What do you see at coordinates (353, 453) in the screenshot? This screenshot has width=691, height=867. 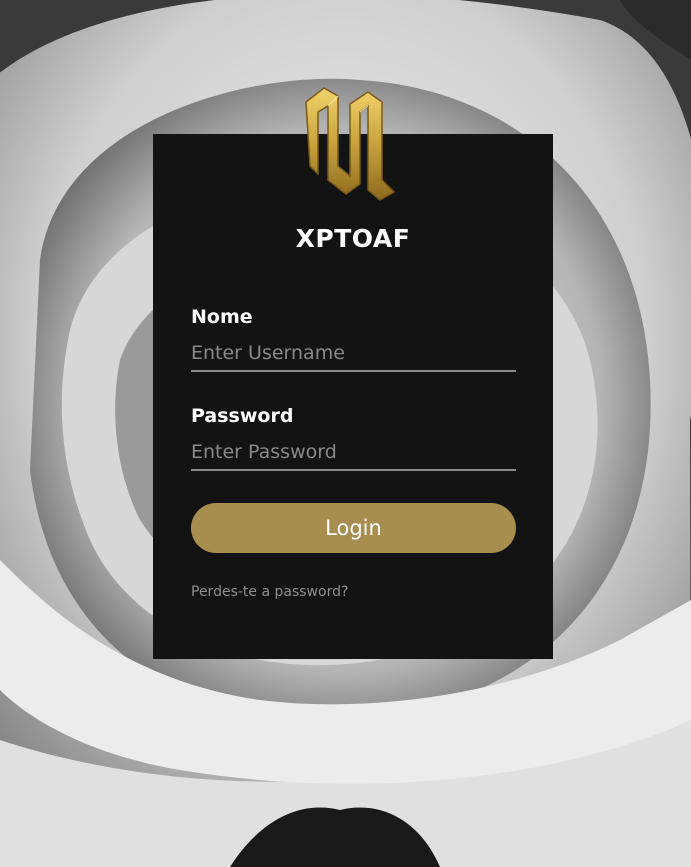 I see `password-input` at bounding box center [353, 453].